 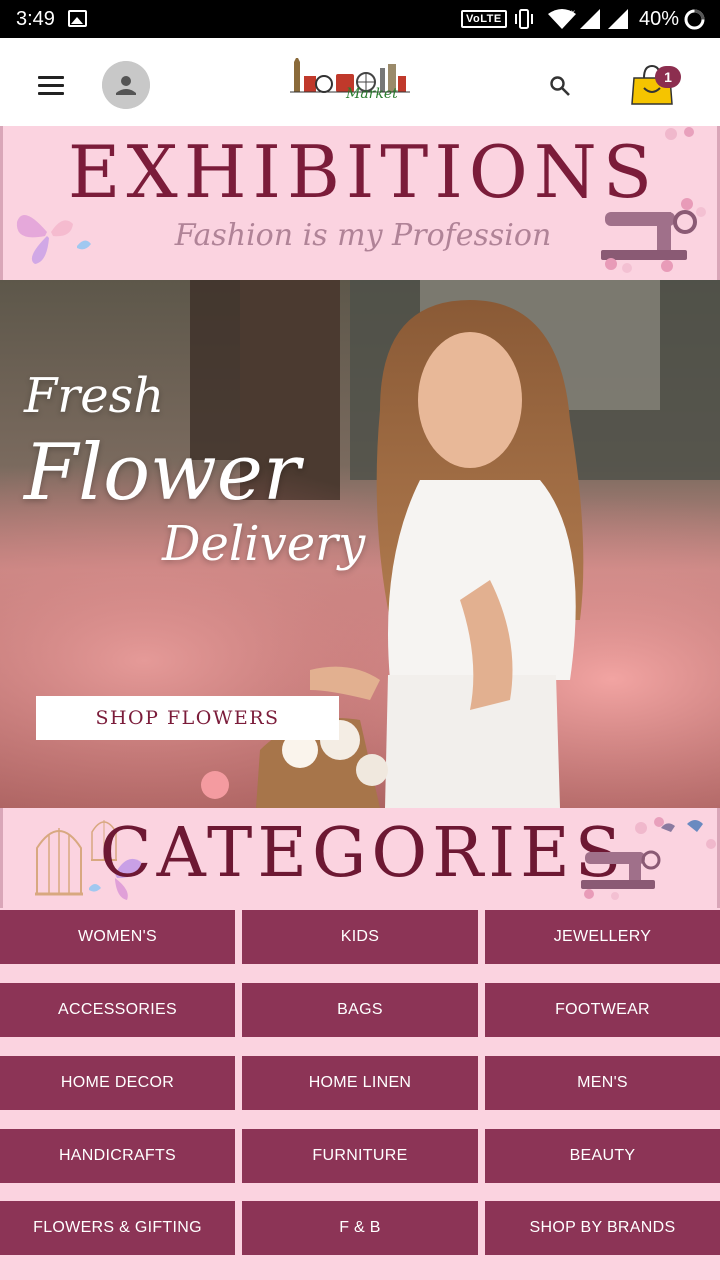 What do you see at coordinates (602, 1228) in the screenshot?
I see `category-shop-by-brands-button: SHOP BY BRANDS` at bounding box center [602, 1228].